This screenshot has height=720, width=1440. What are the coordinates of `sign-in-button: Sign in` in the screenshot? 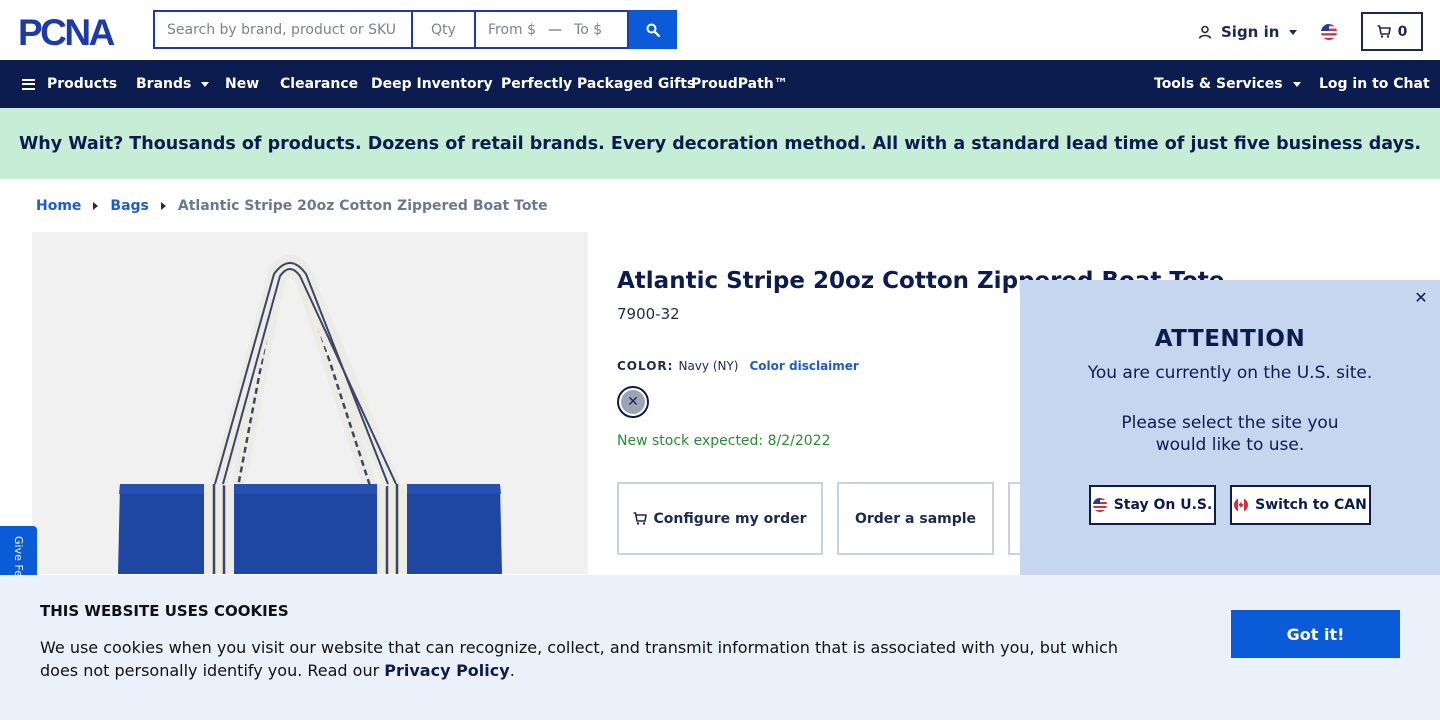 It's located at (1248, 32).